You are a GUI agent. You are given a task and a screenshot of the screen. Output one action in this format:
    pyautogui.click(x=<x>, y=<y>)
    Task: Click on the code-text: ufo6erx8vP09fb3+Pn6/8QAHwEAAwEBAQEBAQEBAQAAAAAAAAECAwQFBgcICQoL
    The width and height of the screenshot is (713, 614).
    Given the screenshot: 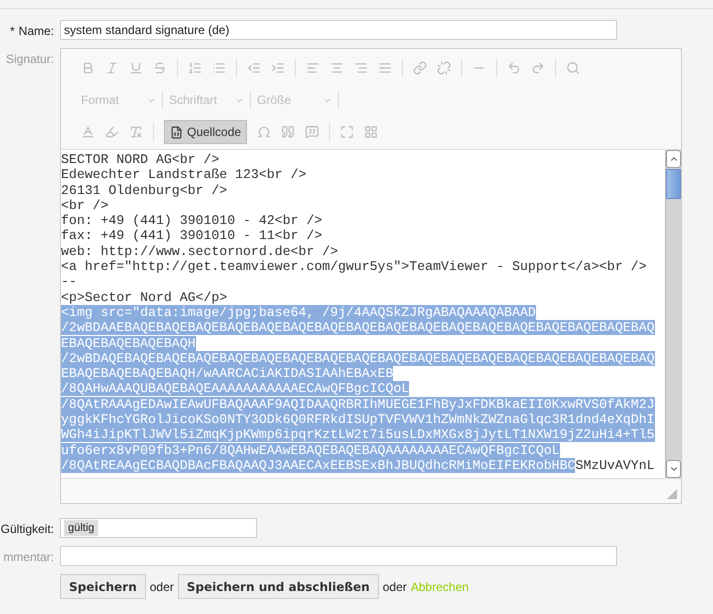 What is the action you would take?
    pyautogui.click(x=310, y=450)
    